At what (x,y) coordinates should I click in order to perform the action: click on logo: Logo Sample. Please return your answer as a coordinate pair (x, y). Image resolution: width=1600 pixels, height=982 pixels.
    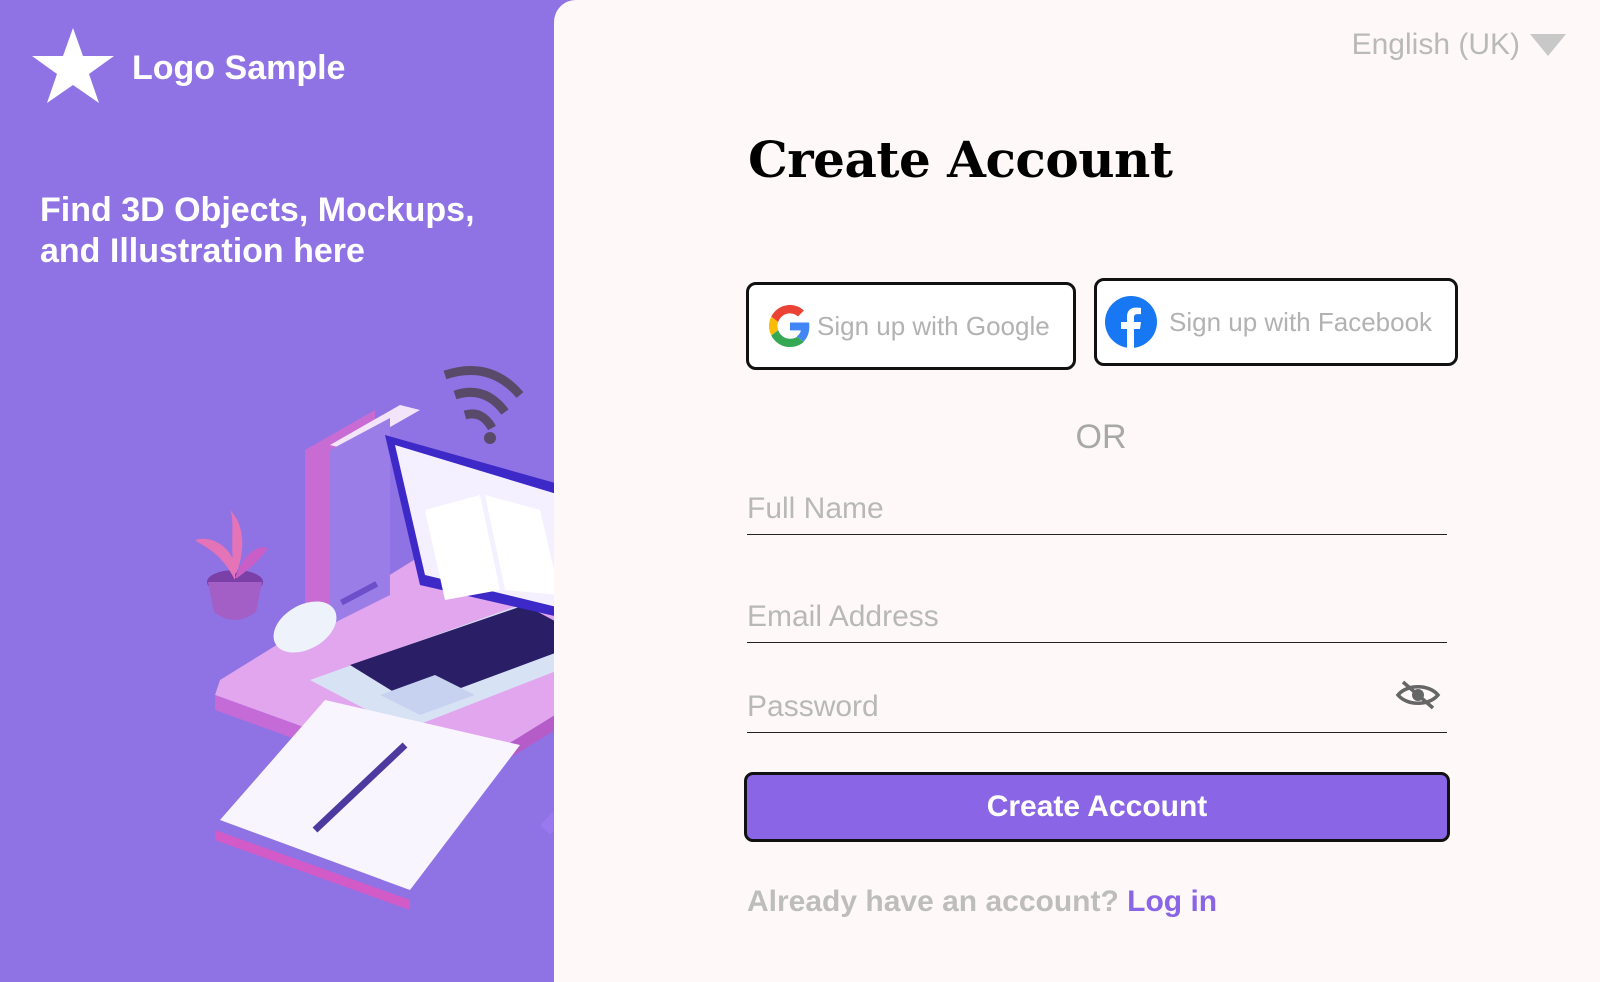
    Looking at the image, I should click on (186, 66).